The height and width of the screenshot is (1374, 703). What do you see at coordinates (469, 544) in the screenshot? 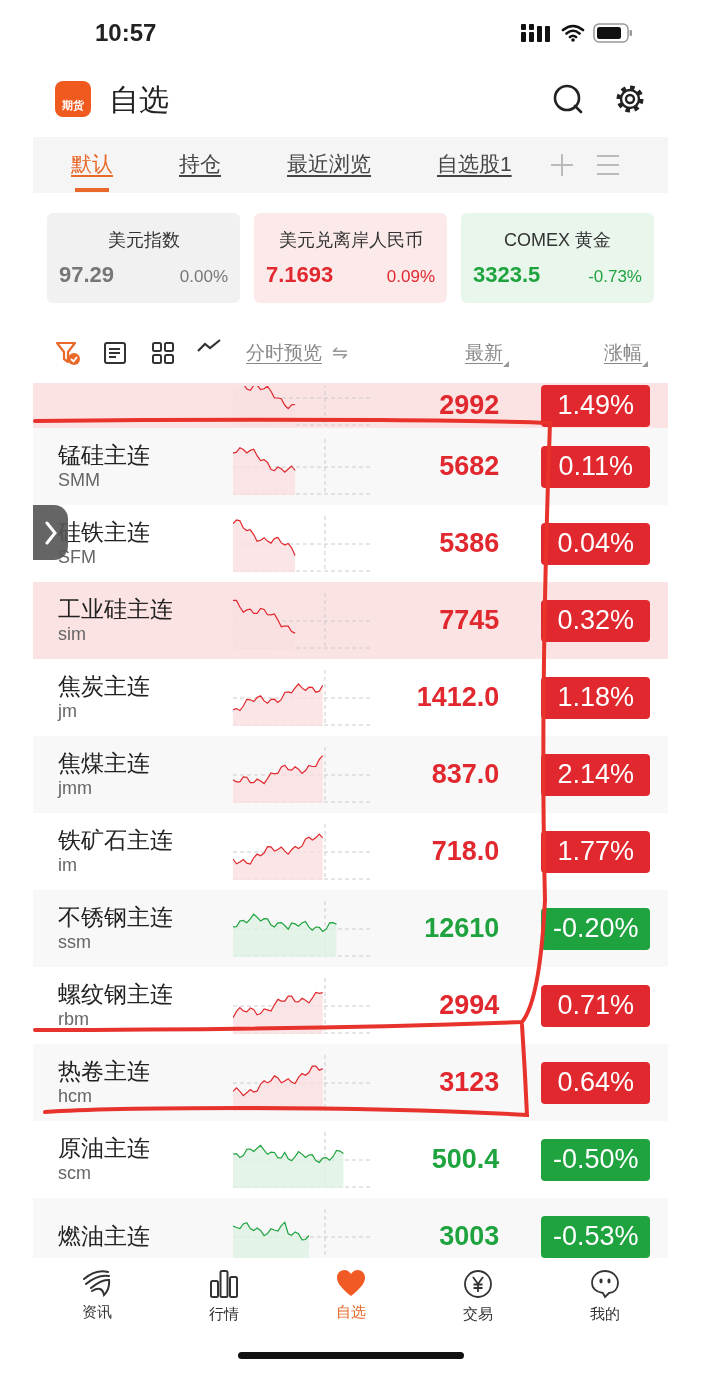
I see `latest-price: 5386` at bounding box center [469, 544].